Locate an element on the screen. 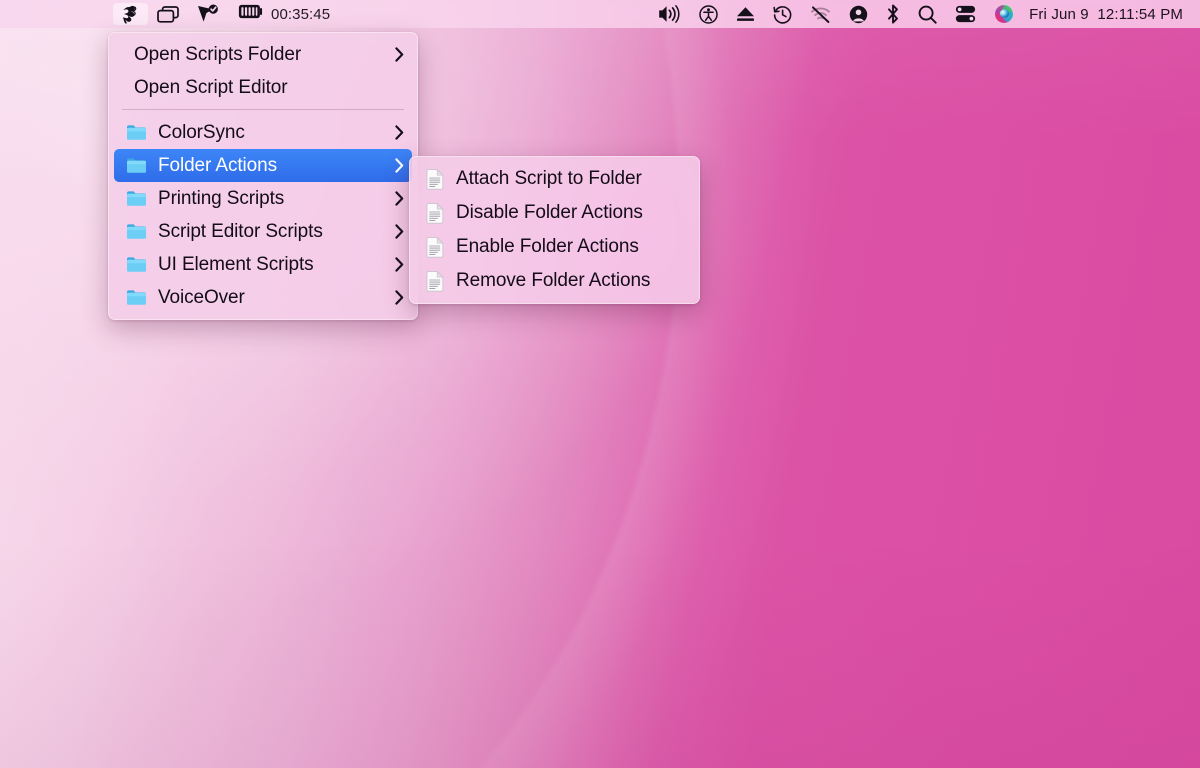  timer-menu: 00:35:45 is located at coordinates (284, 14).